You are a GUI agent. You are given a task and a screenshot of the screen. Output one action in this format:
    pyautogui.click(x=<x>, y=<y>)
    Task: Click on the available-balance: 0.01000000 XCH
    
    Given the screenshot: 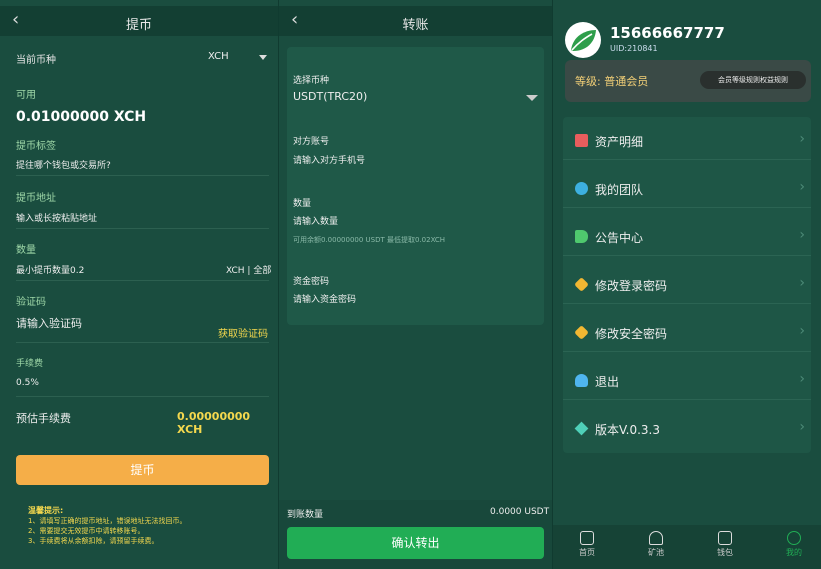 What is the action you would take?
    pyautogui.click(x=81, y=117)
    